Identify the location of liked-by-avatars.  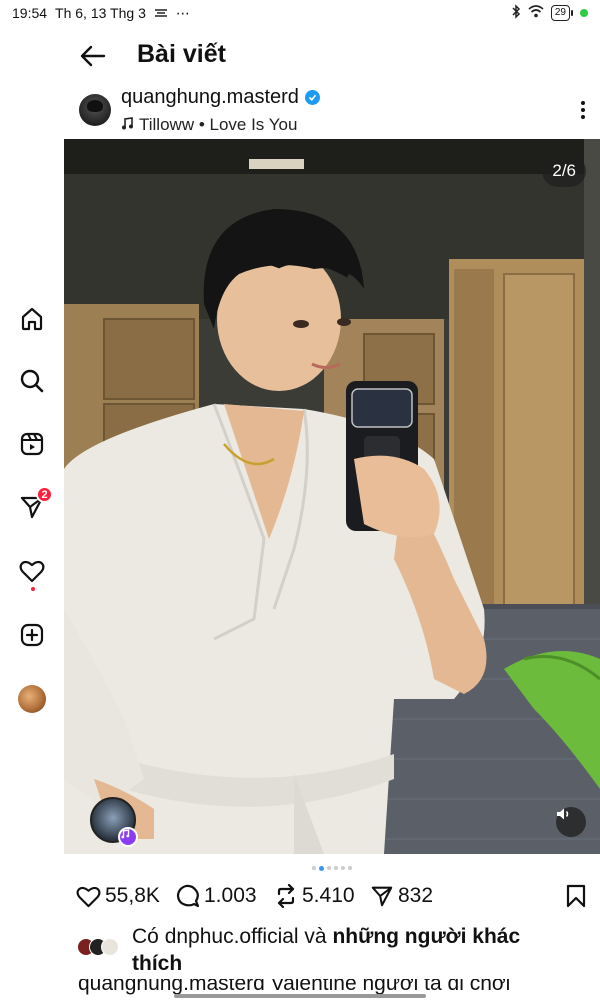
(98, 947).